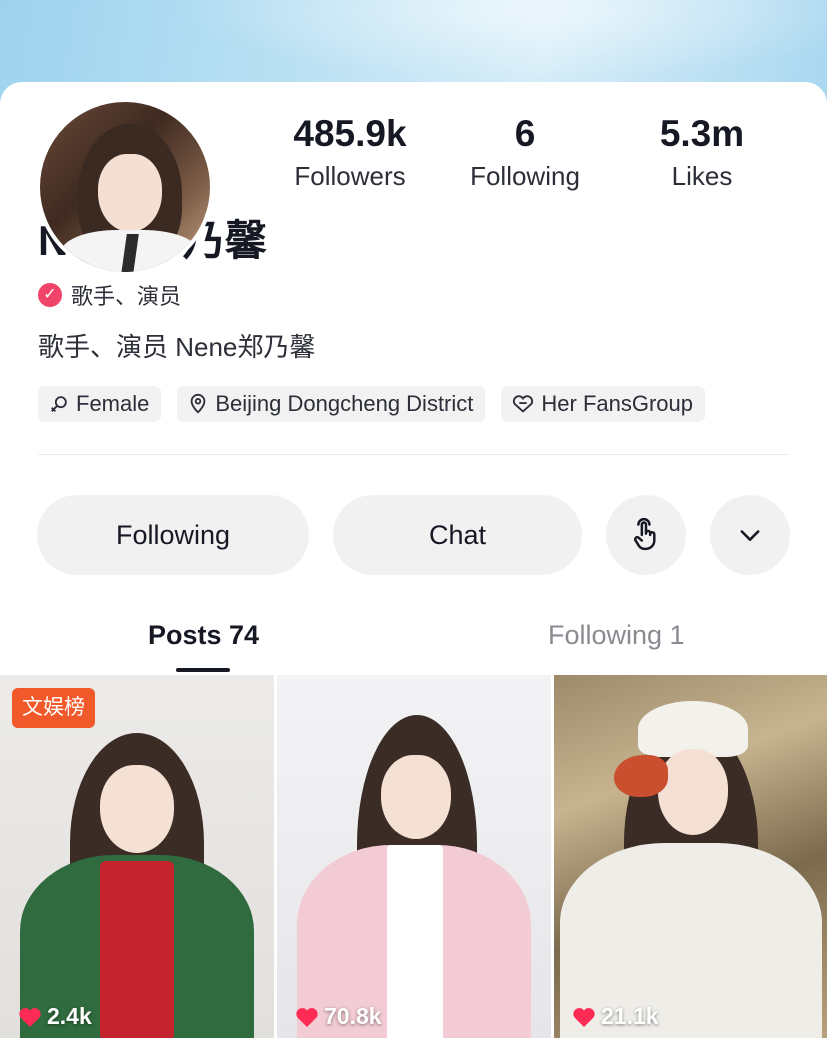 The width and height of the screenshot is (827, 1038). Describe the element at coordinates (413, 643) in the screenshot. I see `content-tabs: Posts 74 Following 1` at that location.